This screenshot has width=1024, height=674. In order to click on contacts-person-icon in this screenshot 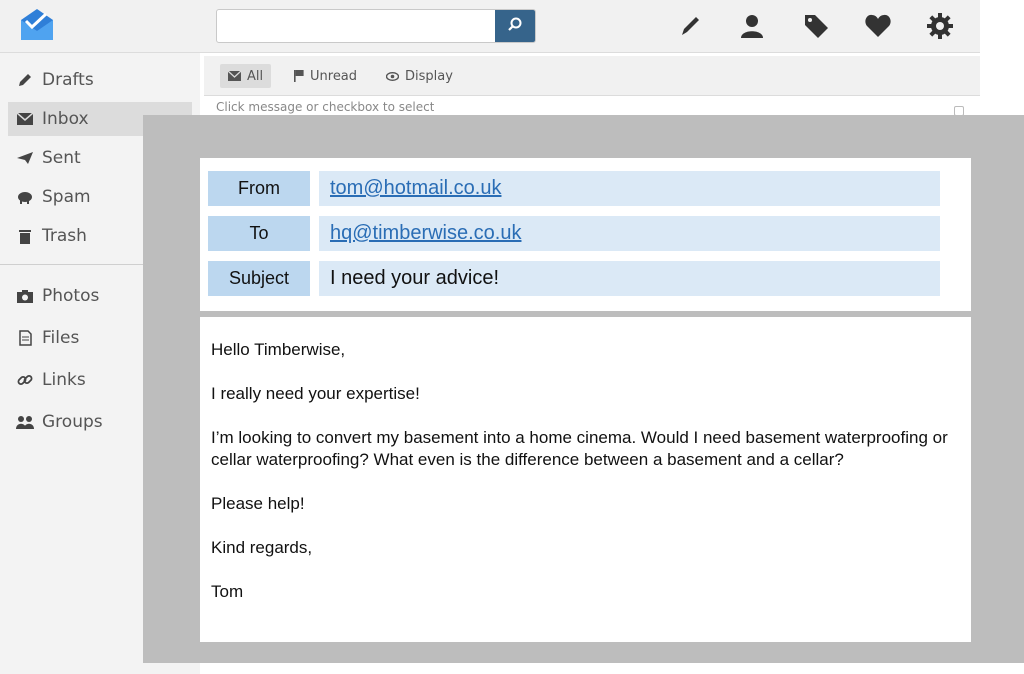, I will do `click(752, 26)`.